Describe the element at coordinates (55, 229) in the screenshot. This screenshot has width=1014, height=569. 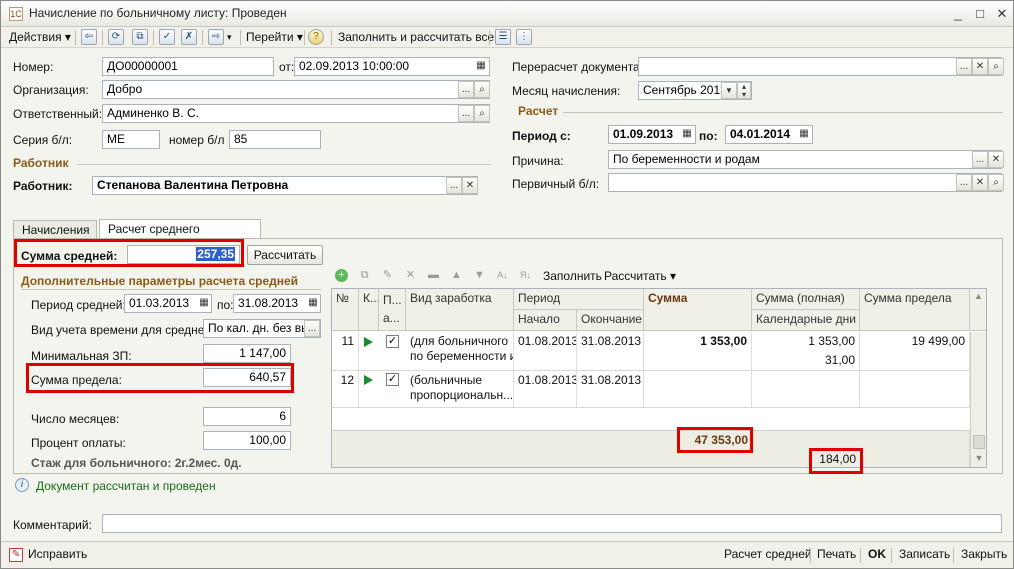
I see `tab-accruals: Начисления` at that location.